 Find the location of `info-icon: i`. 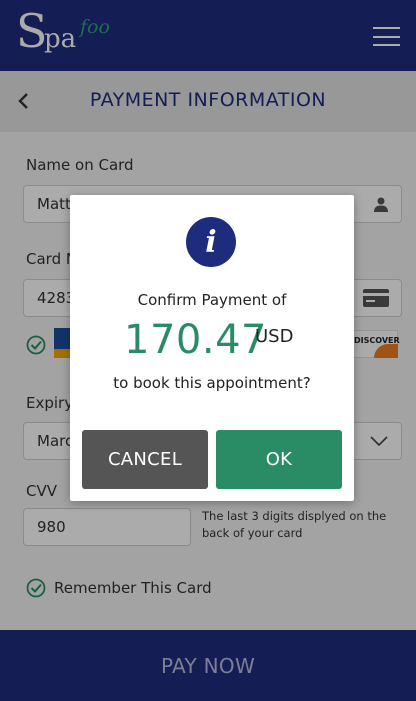

info-icon: i is located at coordinates (211, 242).